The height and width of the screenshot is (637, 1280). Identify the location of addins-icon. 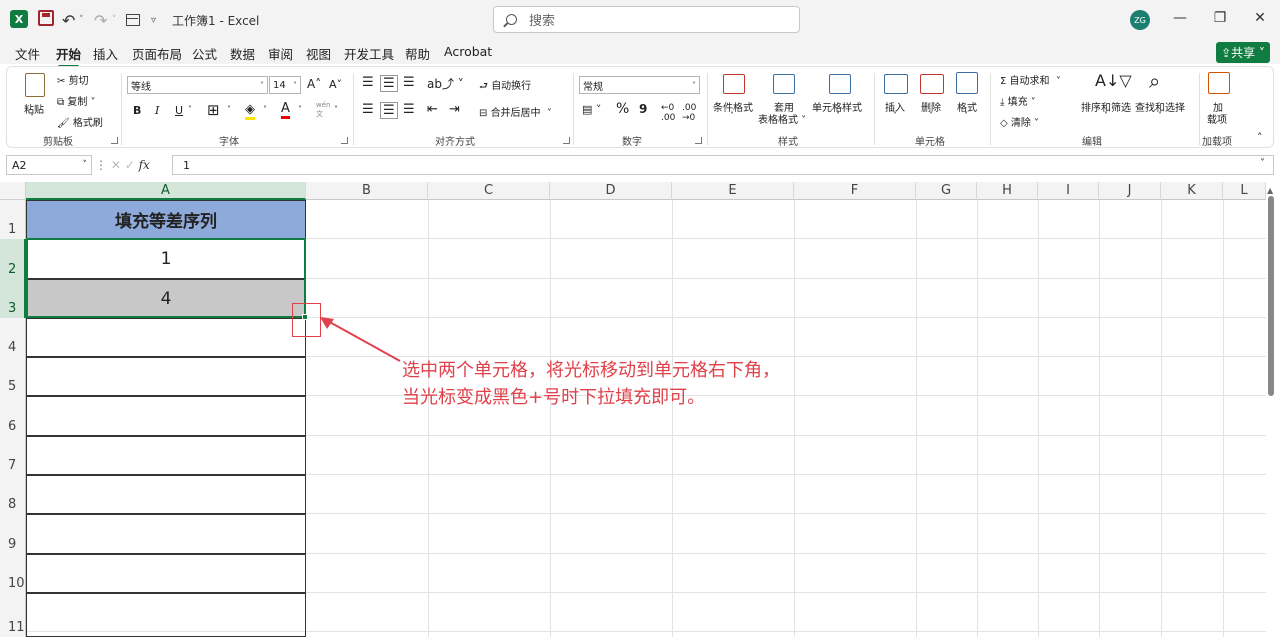
(1219, 83).